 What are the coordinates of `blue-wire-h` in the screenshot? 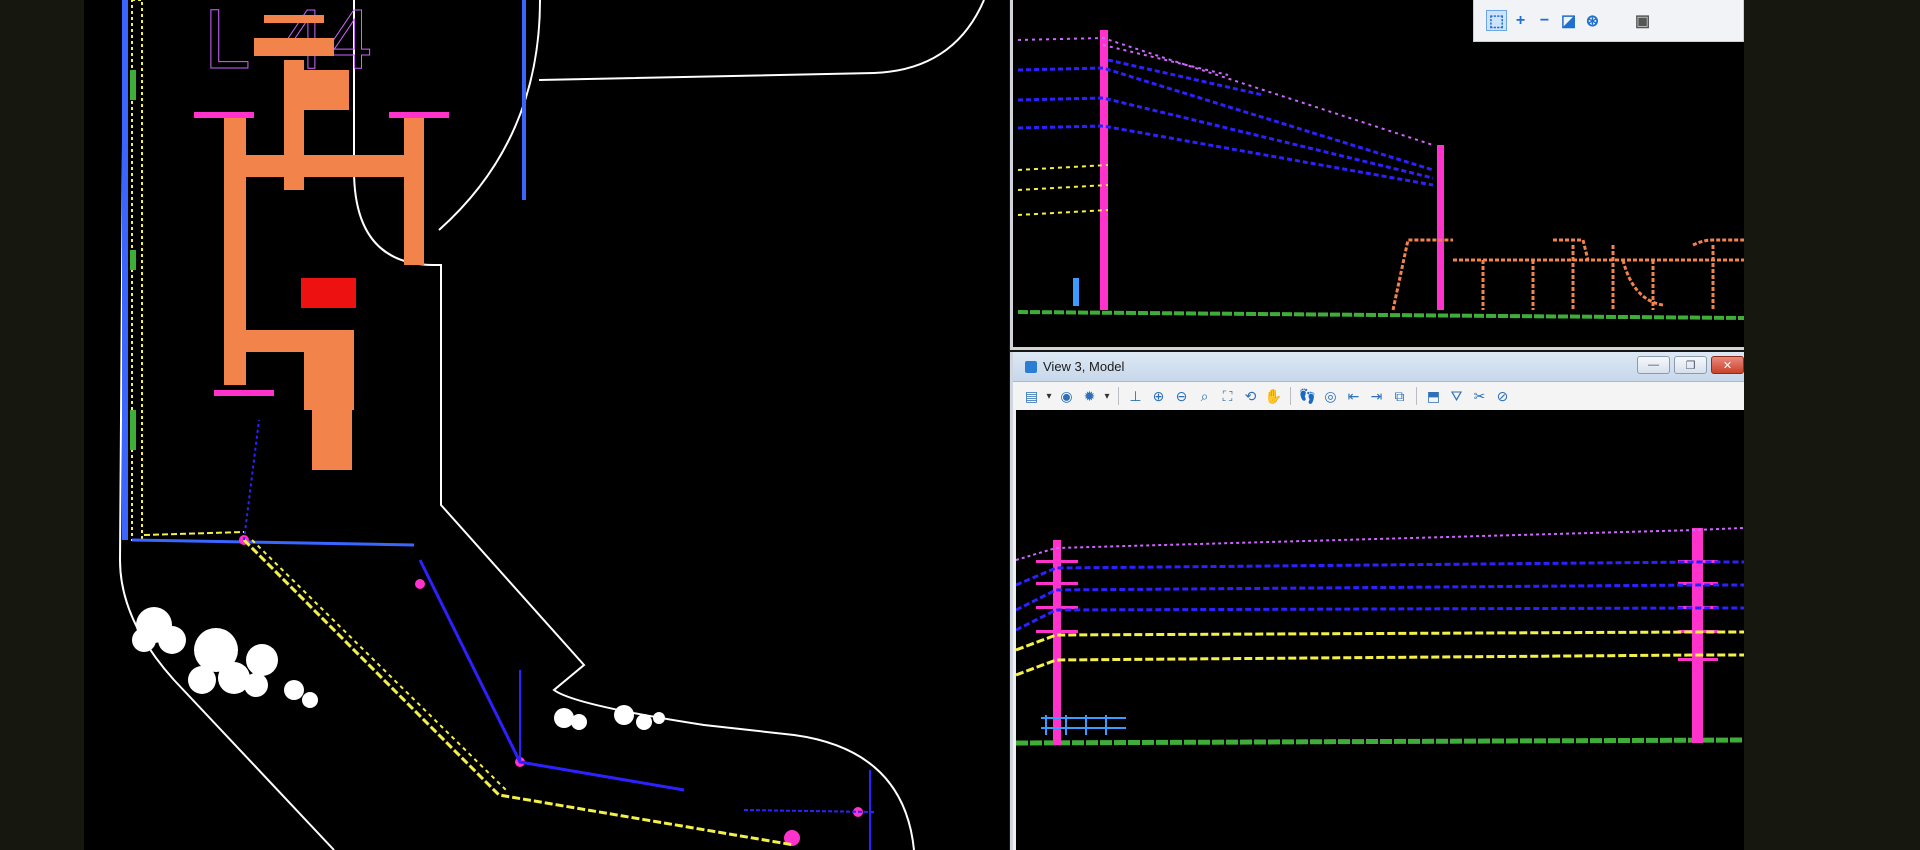 It's located at (273, 542).